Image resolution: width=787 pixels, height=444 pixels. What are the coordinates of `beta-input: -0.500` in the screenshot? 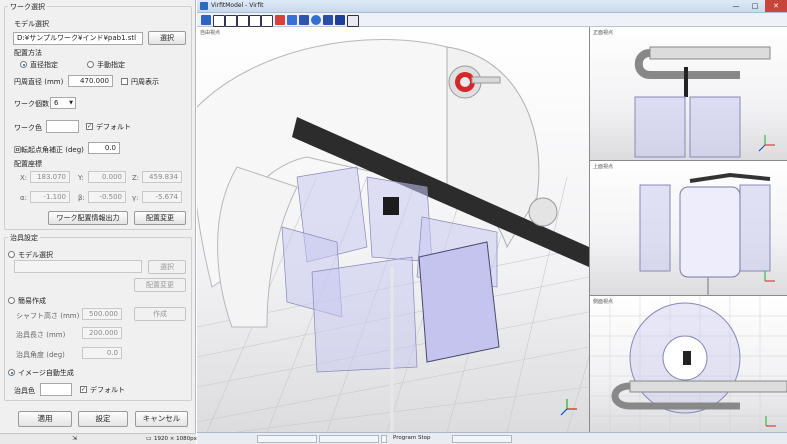 It's located at (107, 197).